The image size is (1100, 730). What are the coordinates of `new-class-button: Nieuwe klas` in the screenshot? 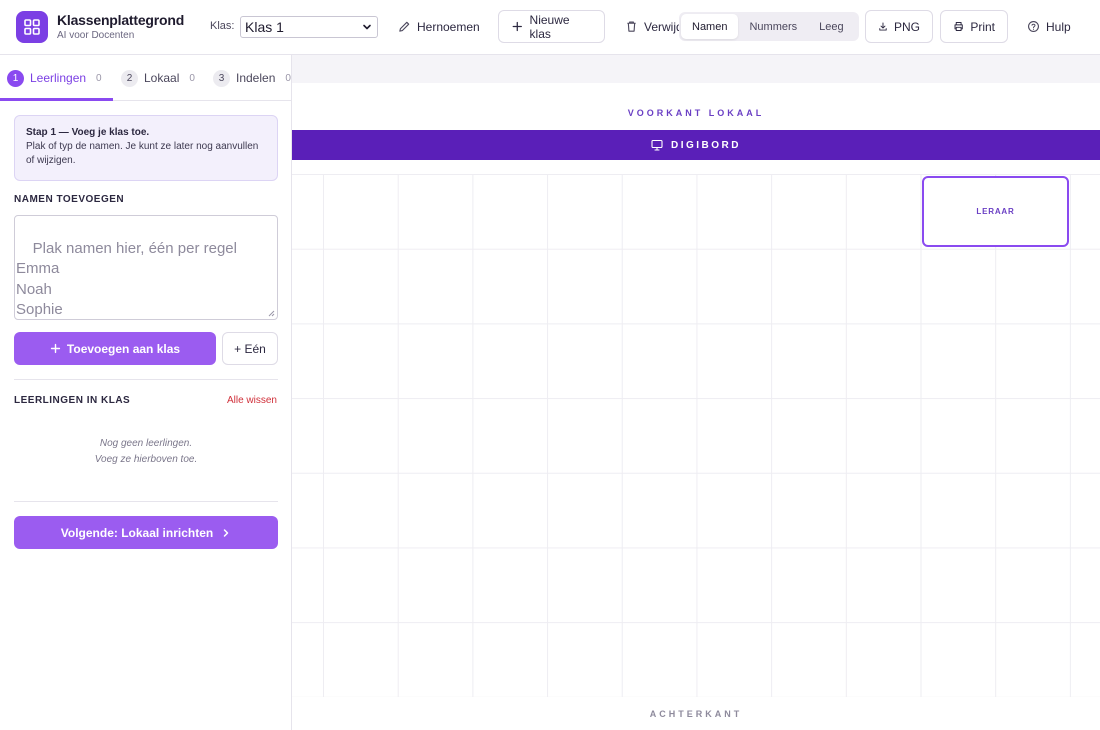 It's located at (551, 26).